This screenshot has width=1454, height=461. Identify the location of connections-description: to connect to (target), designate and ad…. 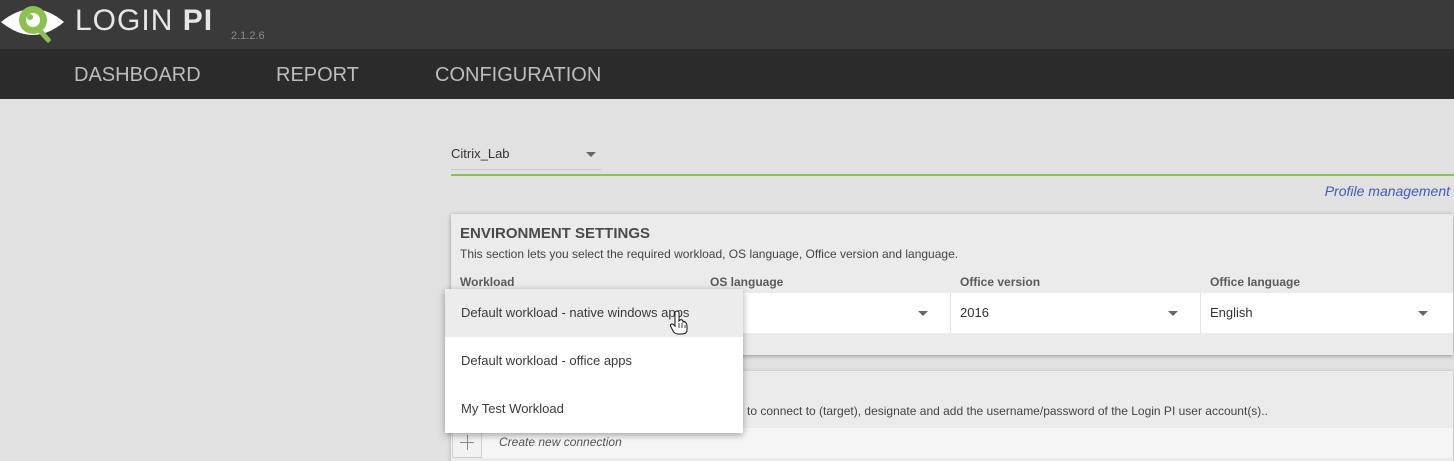
(1007, 411).